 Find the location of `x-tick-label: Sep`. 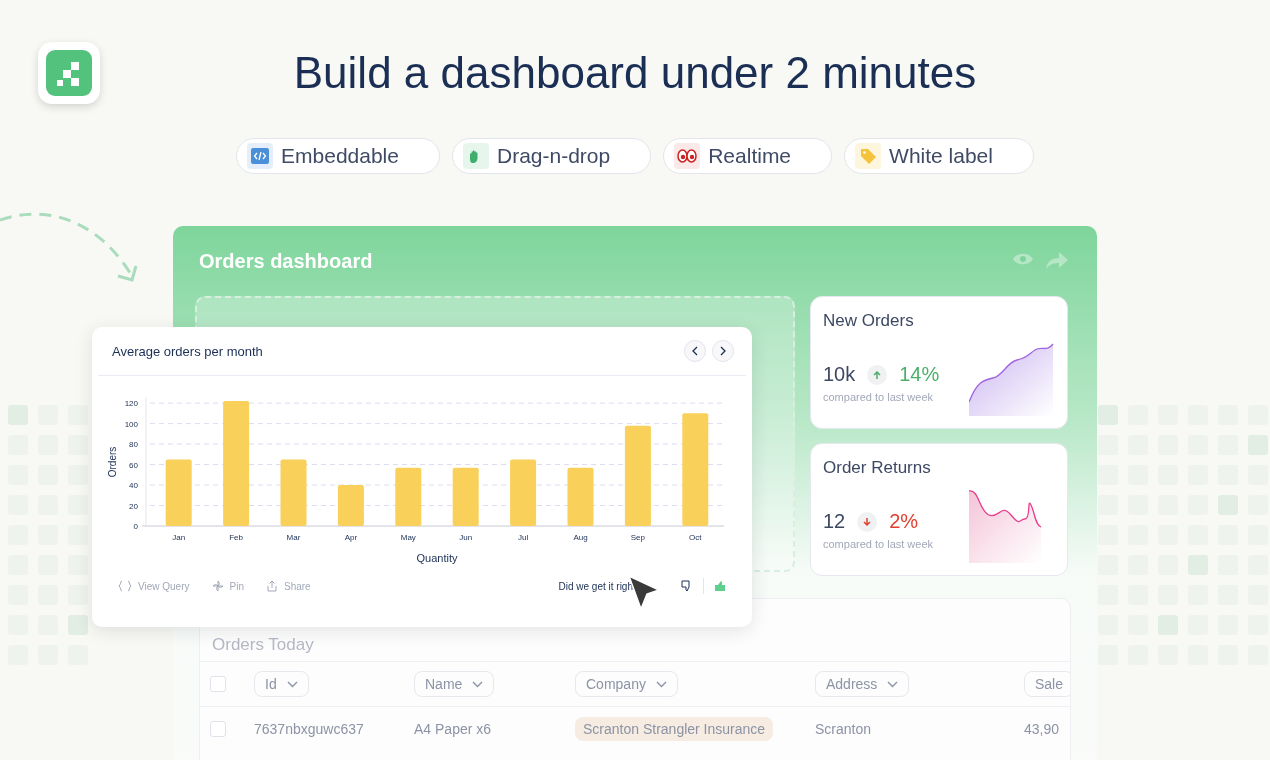

x-tick-label: Sep is located at coordinates (637, 537).